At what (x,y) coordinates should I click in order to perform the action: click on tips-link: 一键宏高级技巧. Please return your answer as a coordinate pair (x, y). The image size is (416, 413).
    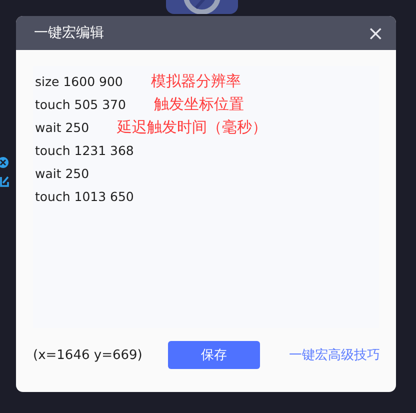
    Looking at the image, I should click on (334, 355).